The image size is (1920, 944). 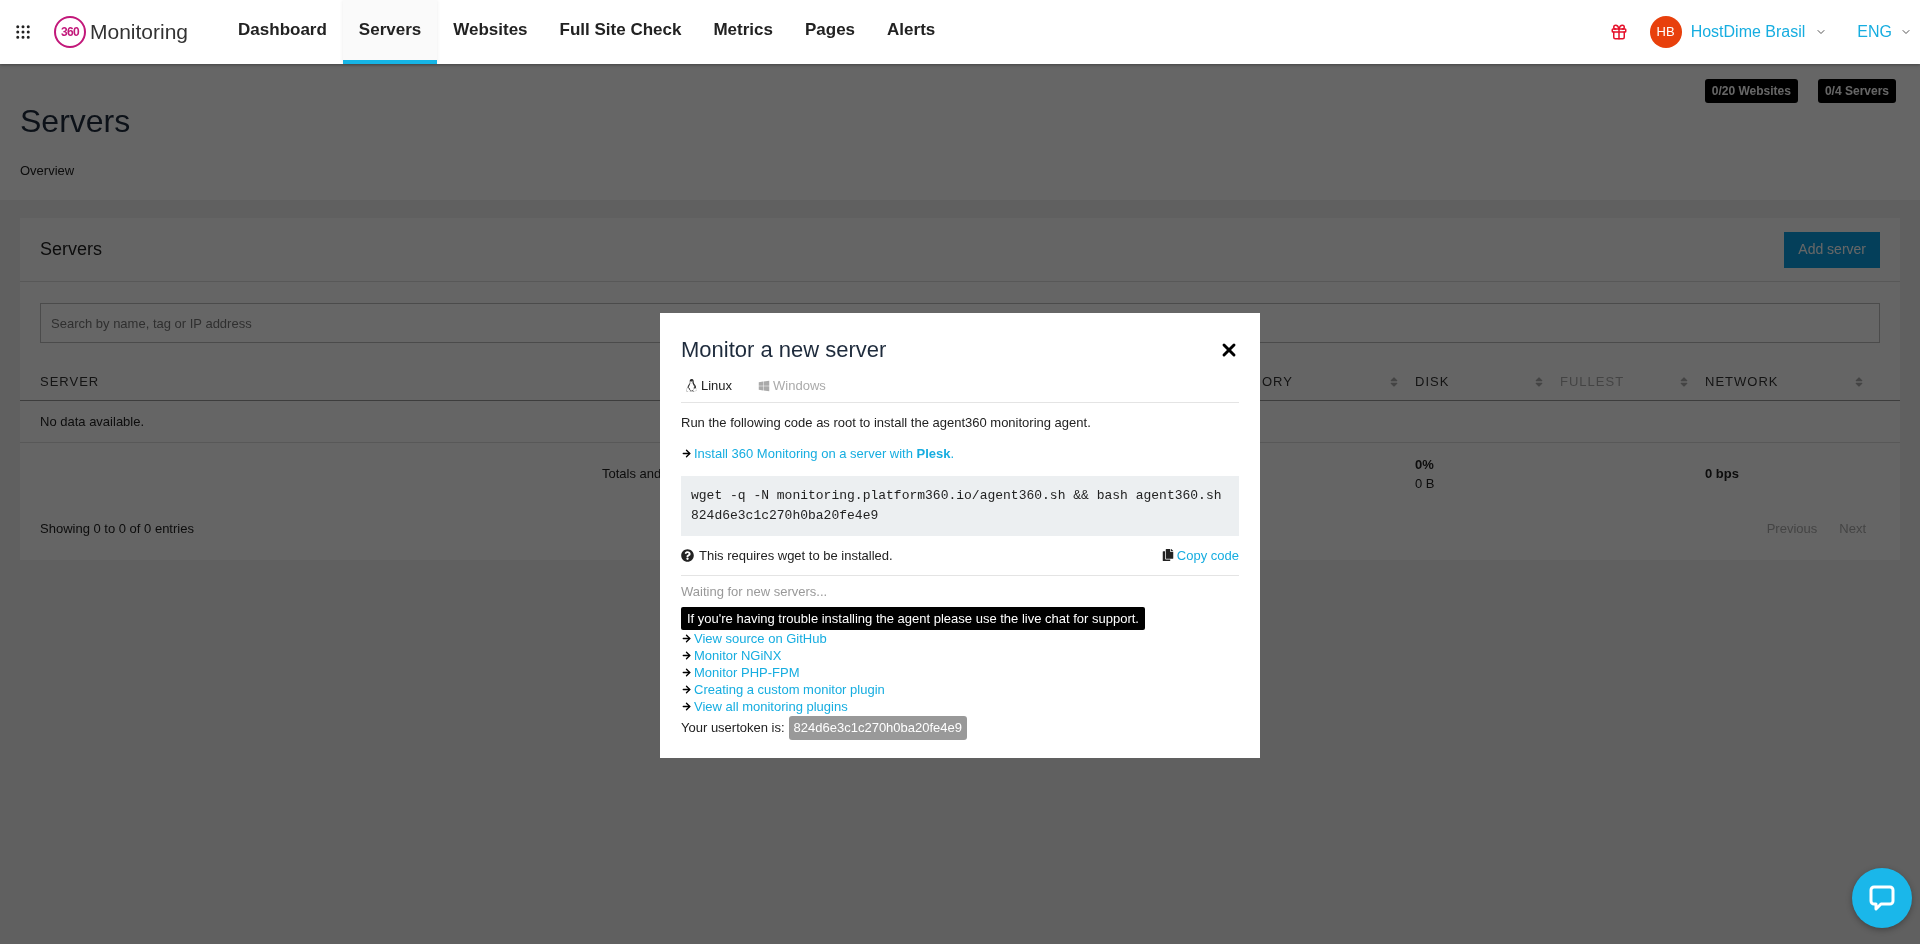 I want to click on plesk-install-link: Install 360 Monitoring on a server with Plesk., so click(x=824, y=454).